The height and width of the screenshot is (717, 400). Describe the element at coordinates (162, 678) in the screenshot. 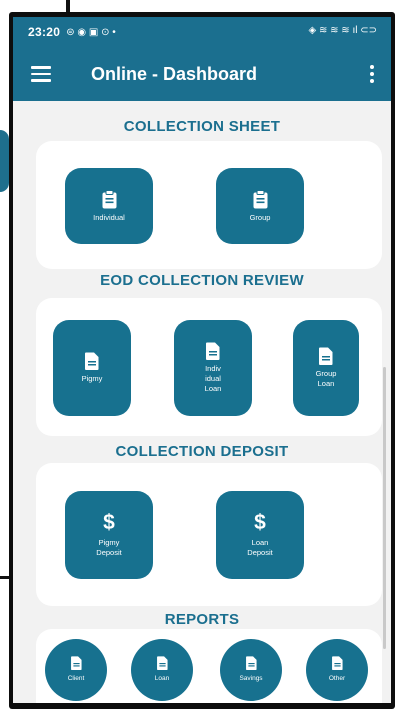

I see `tile-label: Loan` at that location.